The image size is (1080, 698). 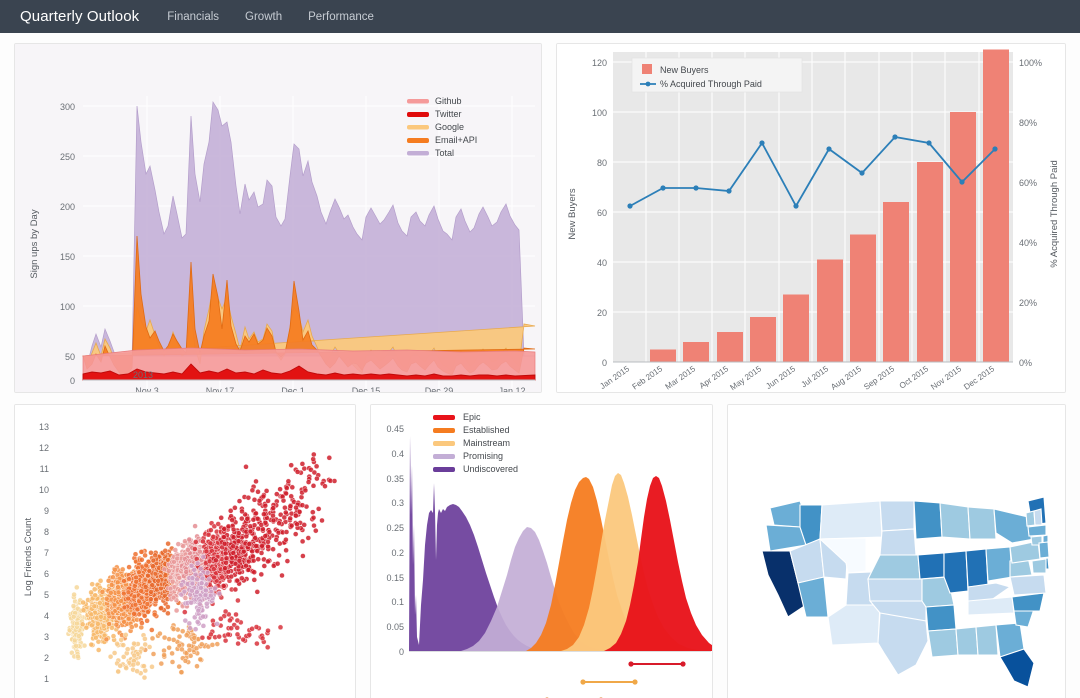 What do you see at coordinates (263, 17) in the screenshot?
I see `nav-link-growth: Growth` at bounding box center [263, 17].